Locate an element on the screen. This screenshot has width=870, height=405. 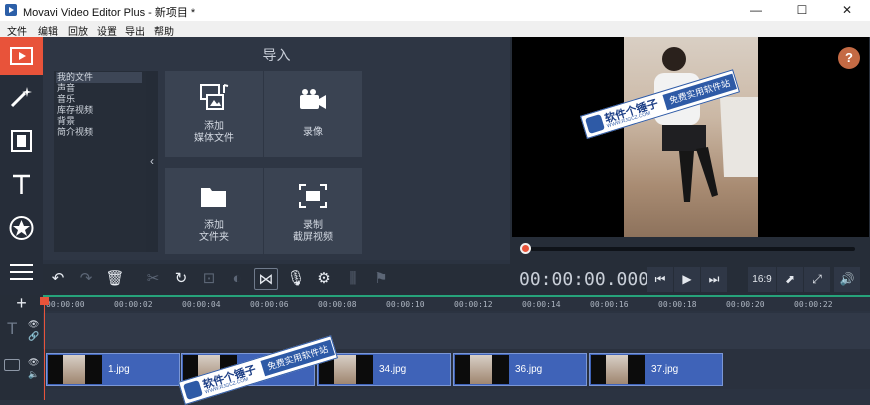
text-track is located at coordinates (456, 331).